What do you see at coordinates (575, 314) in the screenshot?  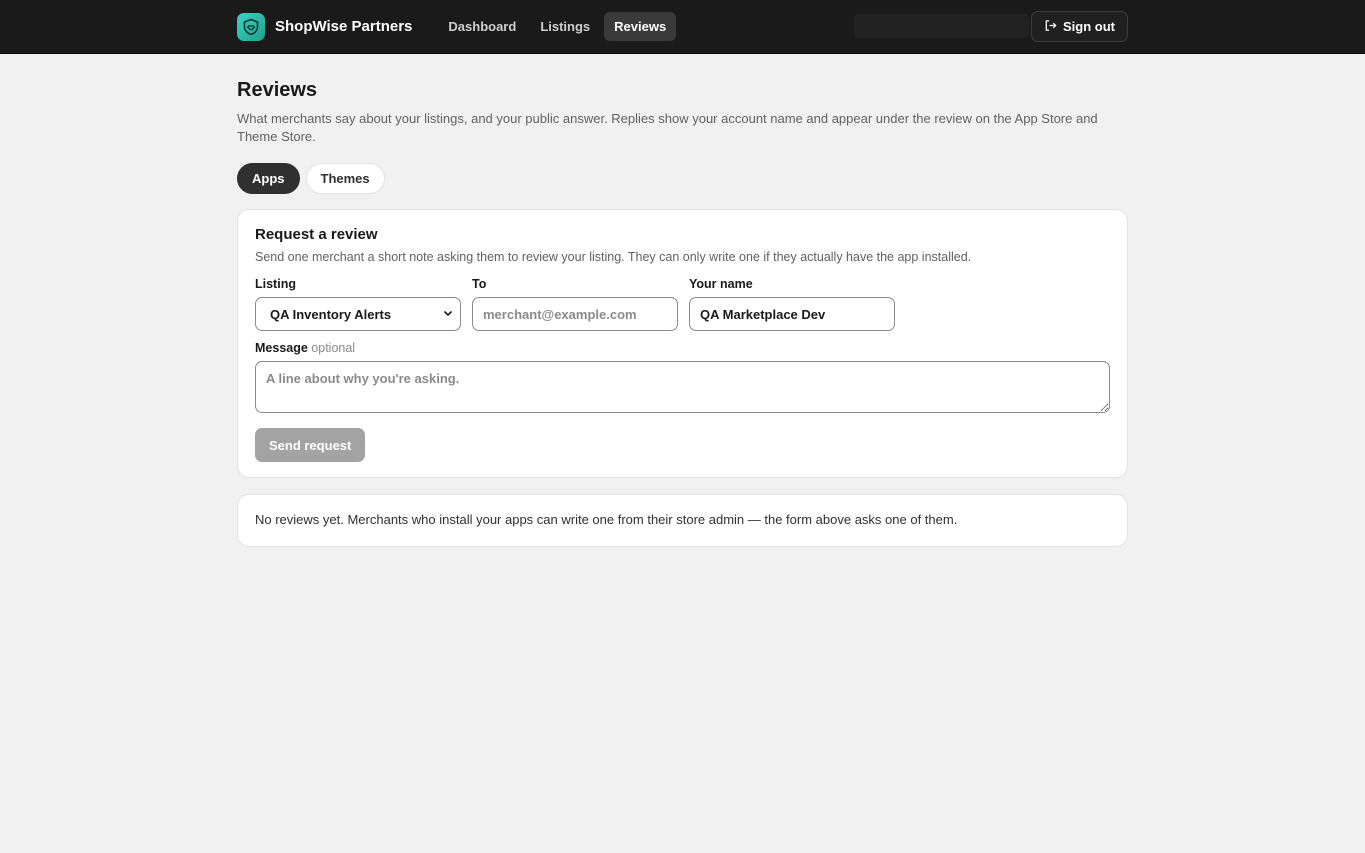 I see `to-email-input` at bounding box center [575, 314].